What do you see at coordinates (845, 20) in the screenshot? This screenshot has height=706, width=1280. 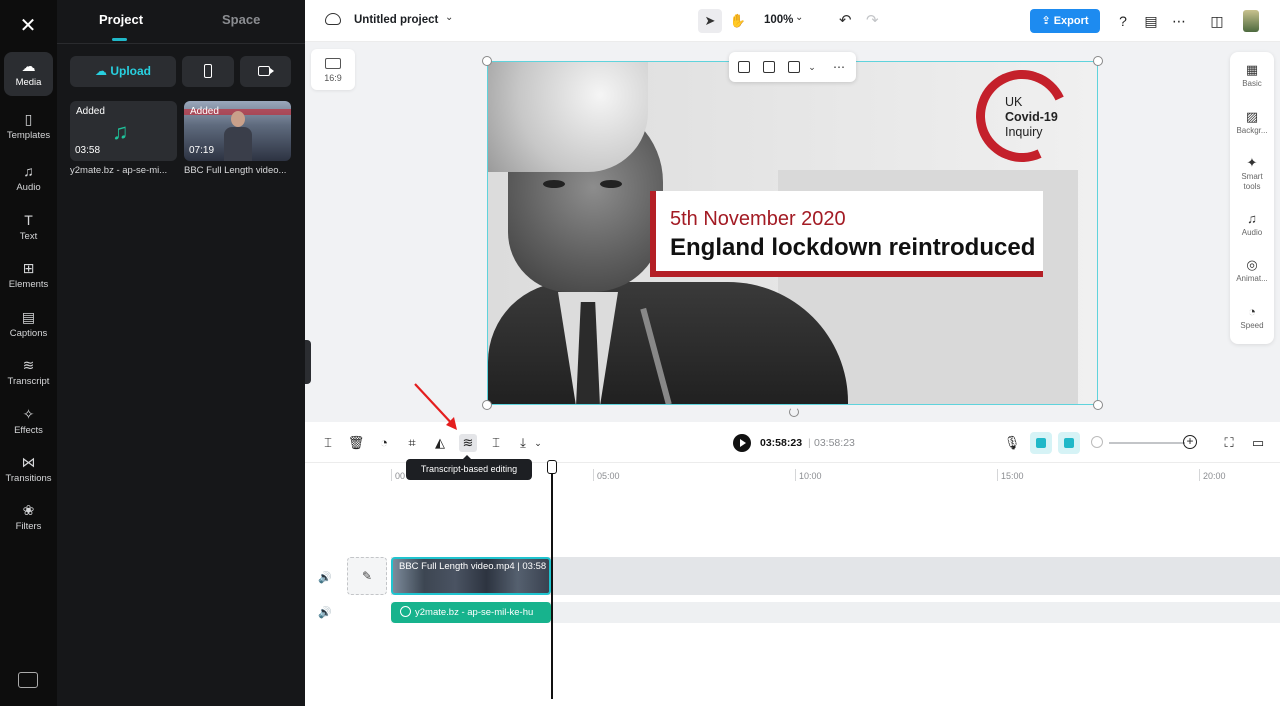 I see `undo-icon: ↶` at bounding box center [845, 20].